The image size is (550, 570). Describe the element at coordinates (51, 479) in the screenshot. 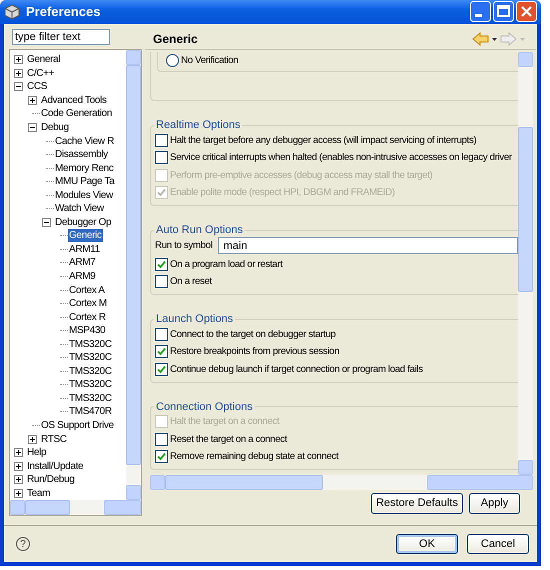

I see `tree-item: Run/Debug` at that location.